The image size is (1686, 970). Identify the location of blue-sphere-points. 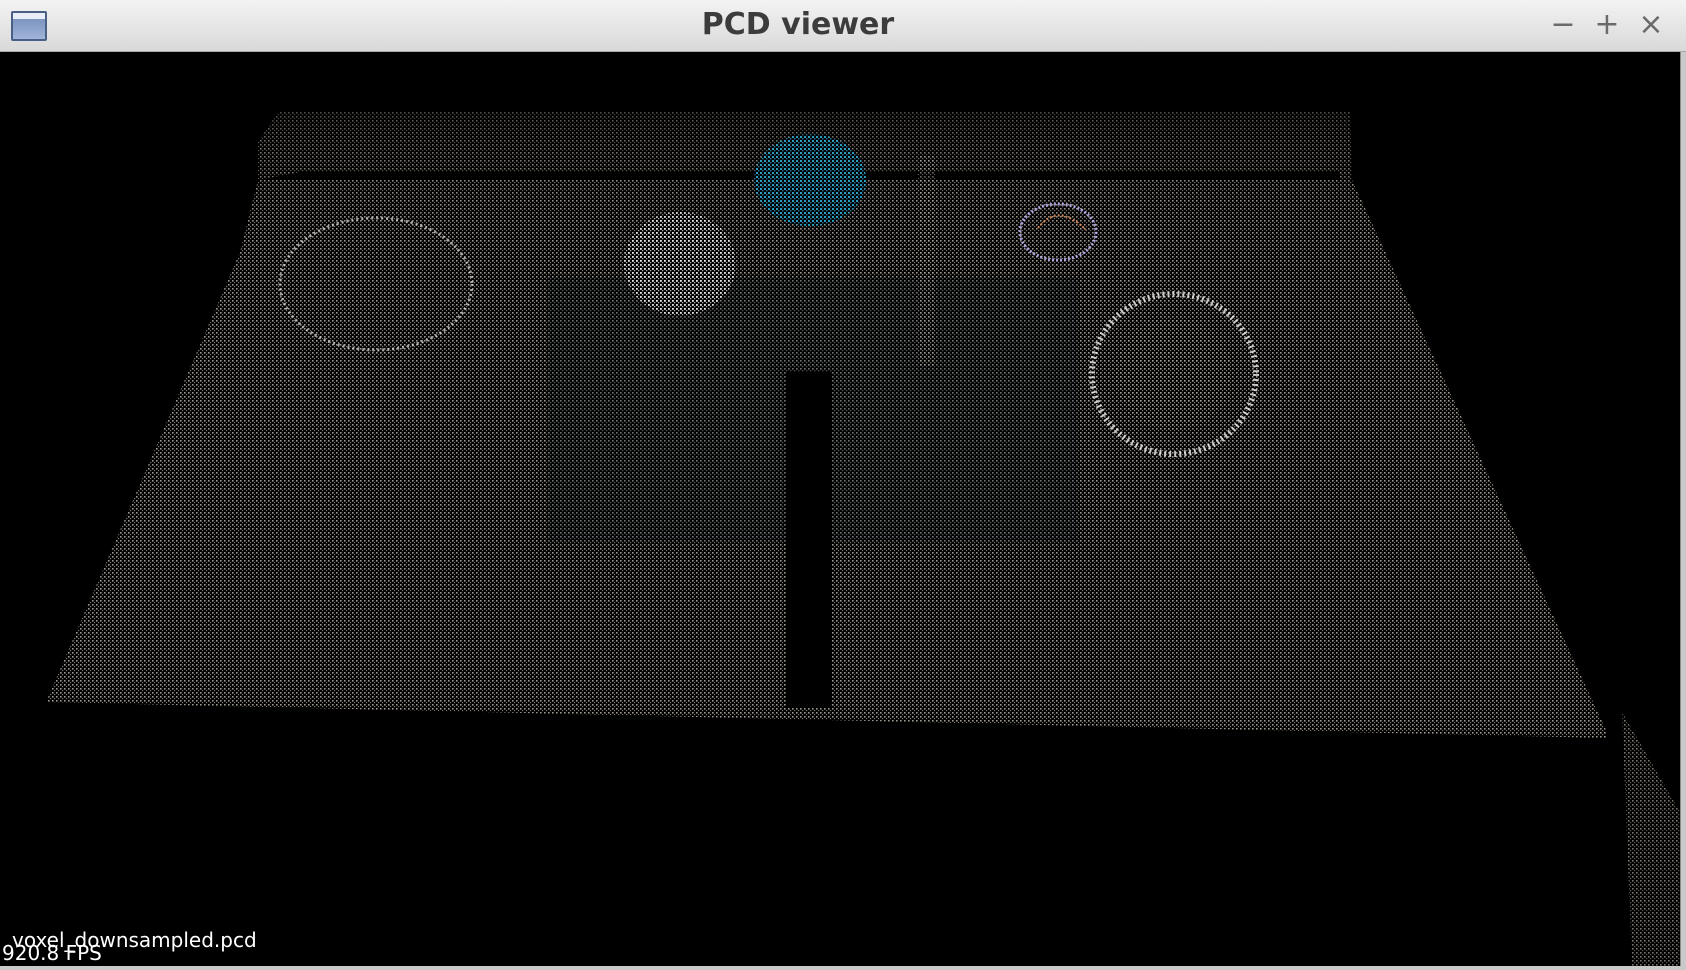
(810, 180).